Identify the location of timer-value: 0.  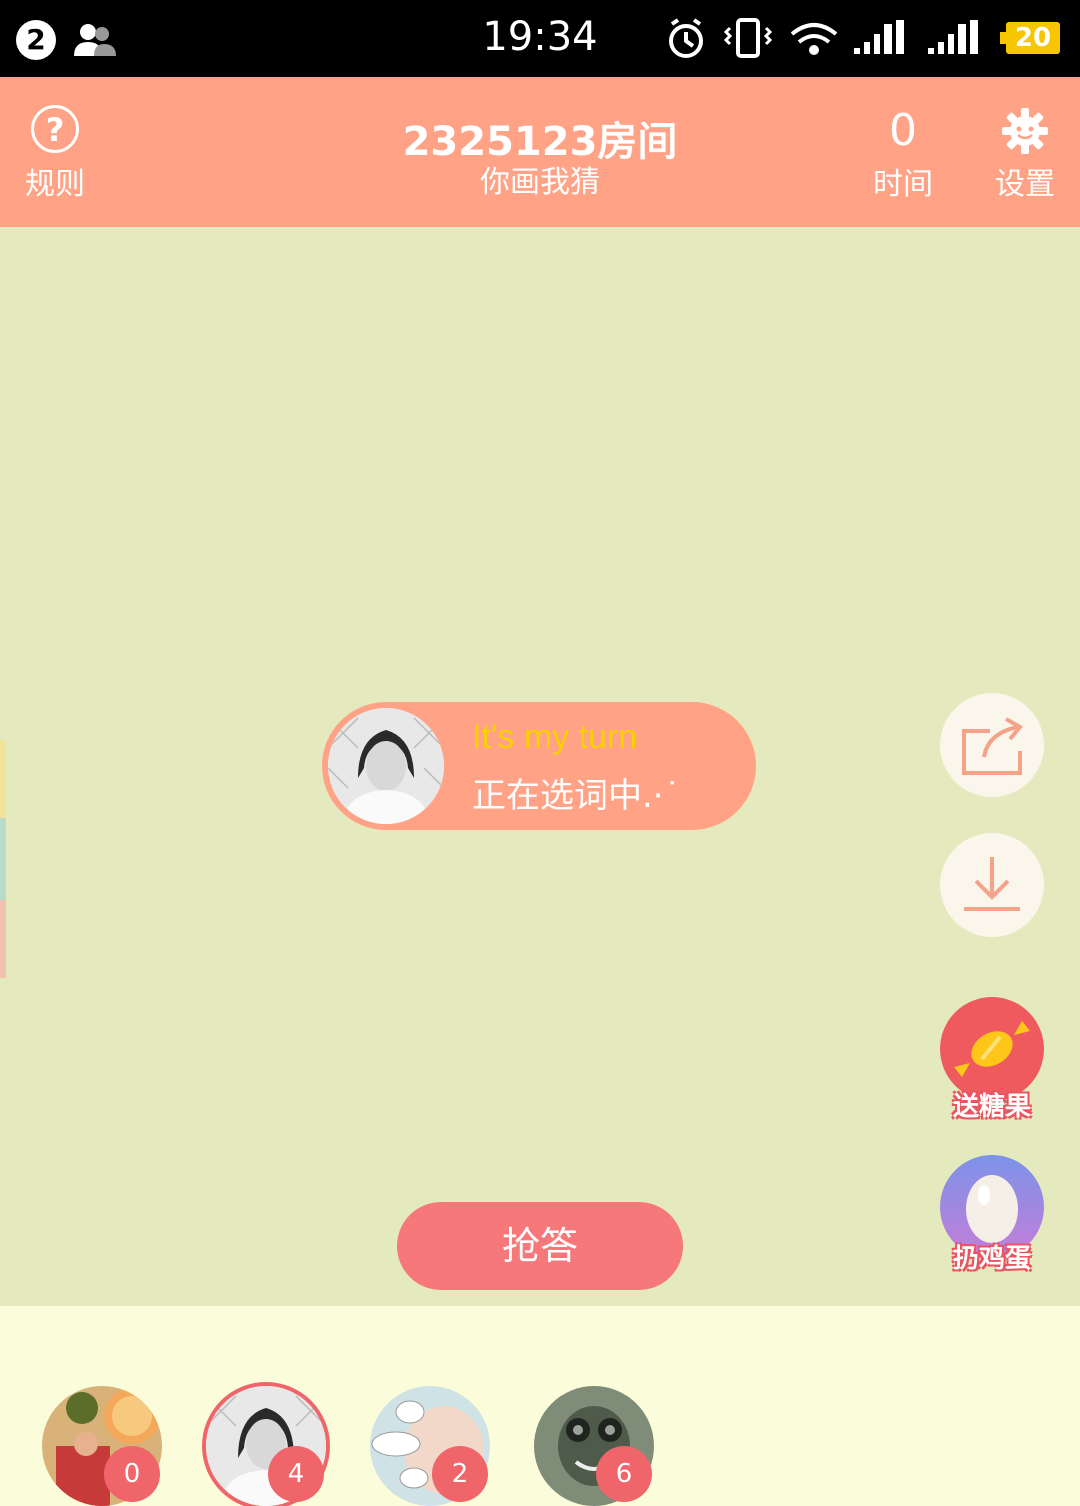
(903, 130).